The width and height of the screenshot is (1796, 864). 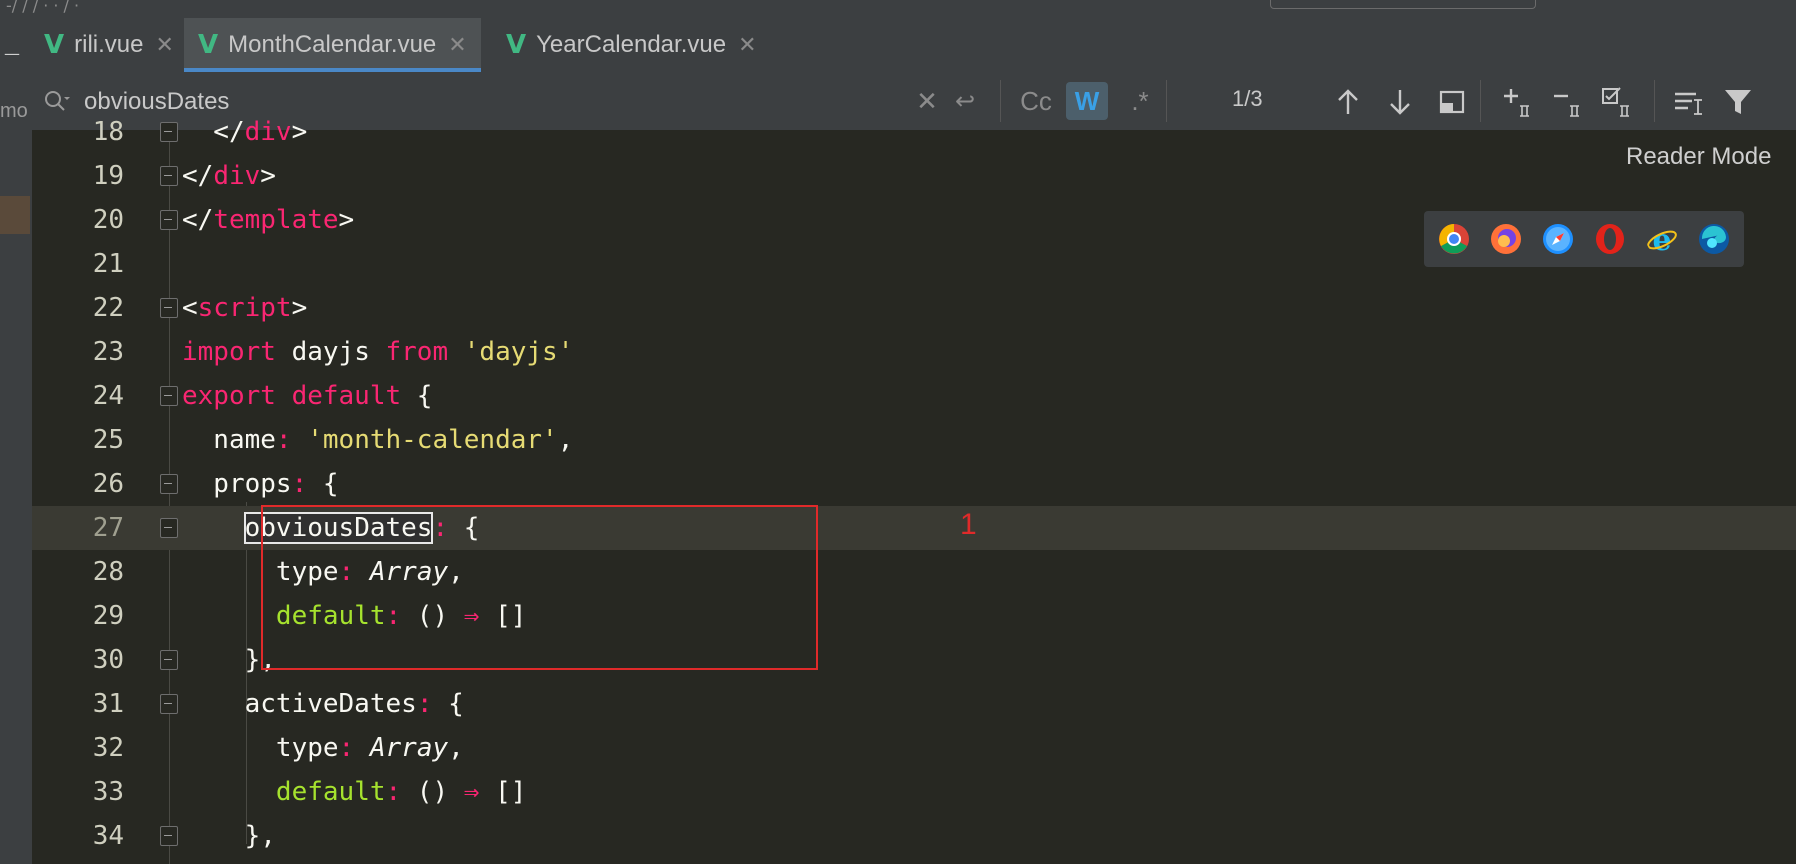 What do you see at coordinates (16, 441) in the screenshot?
I see `project-panel-edge: — mo` at bounding box center [16, 441].